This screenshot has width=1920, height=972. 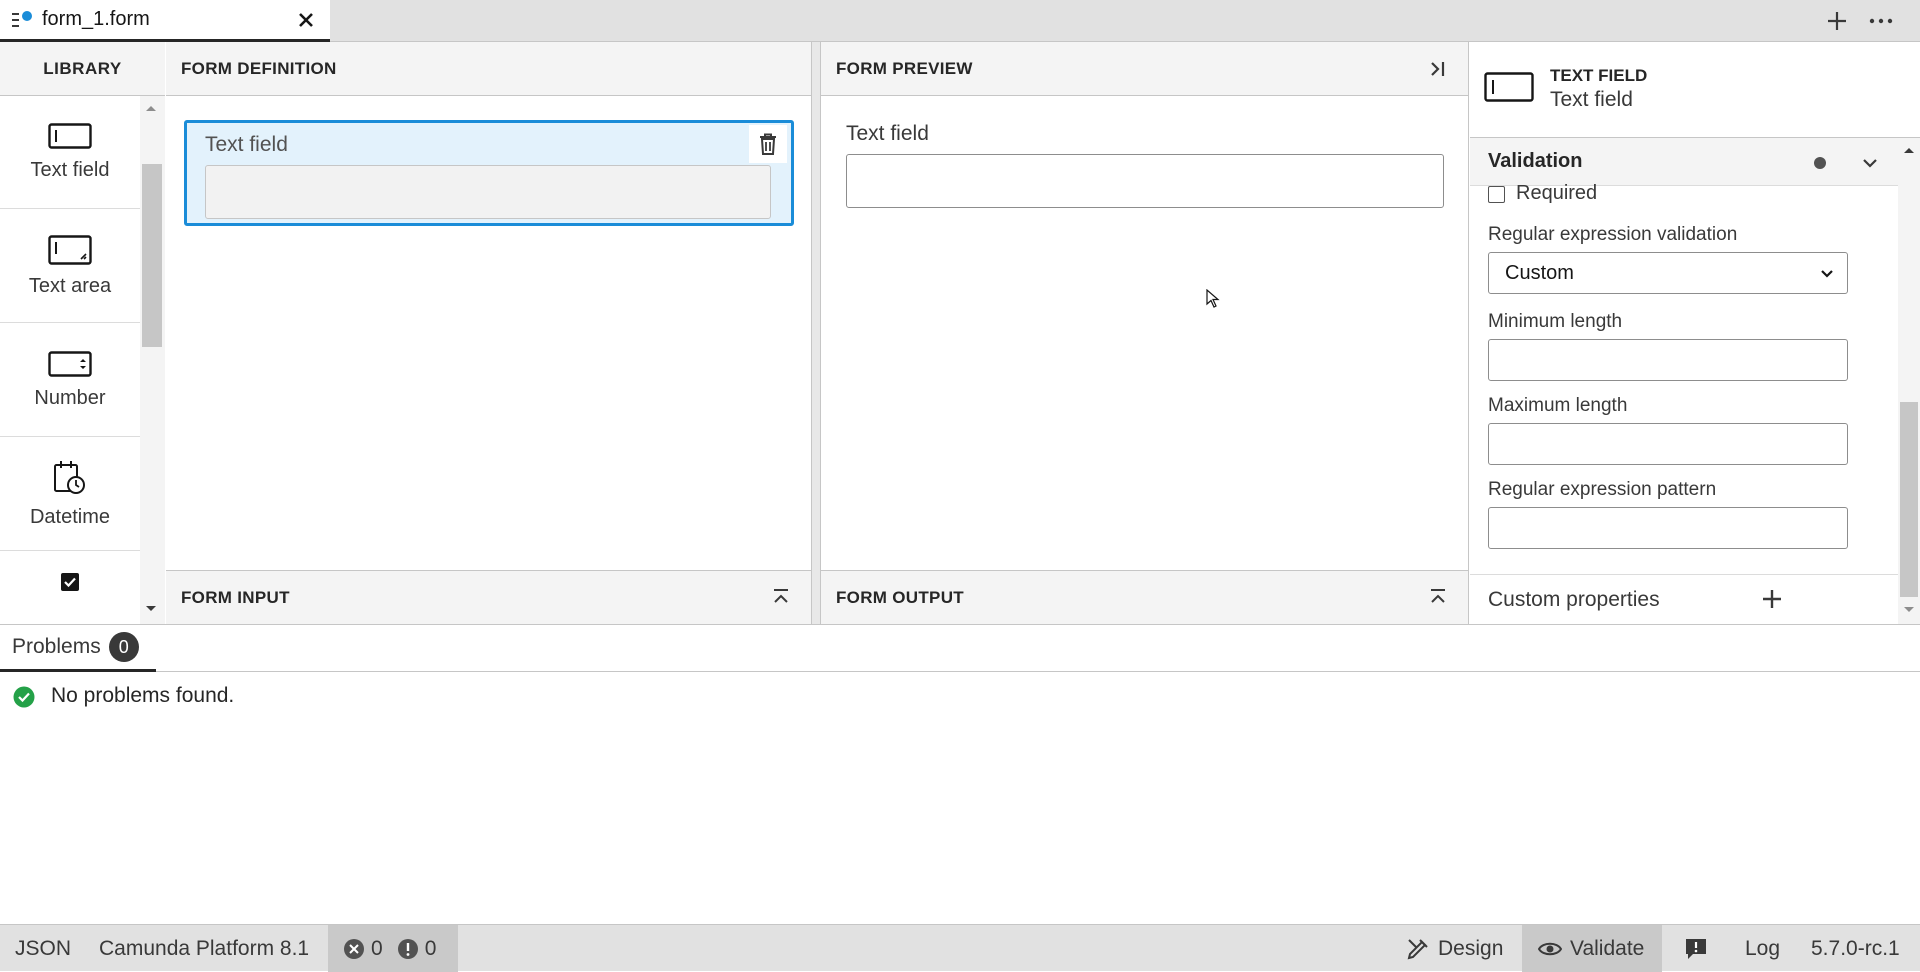 I want to click on problems-count-badge: 0, so click(x=123, y=647).